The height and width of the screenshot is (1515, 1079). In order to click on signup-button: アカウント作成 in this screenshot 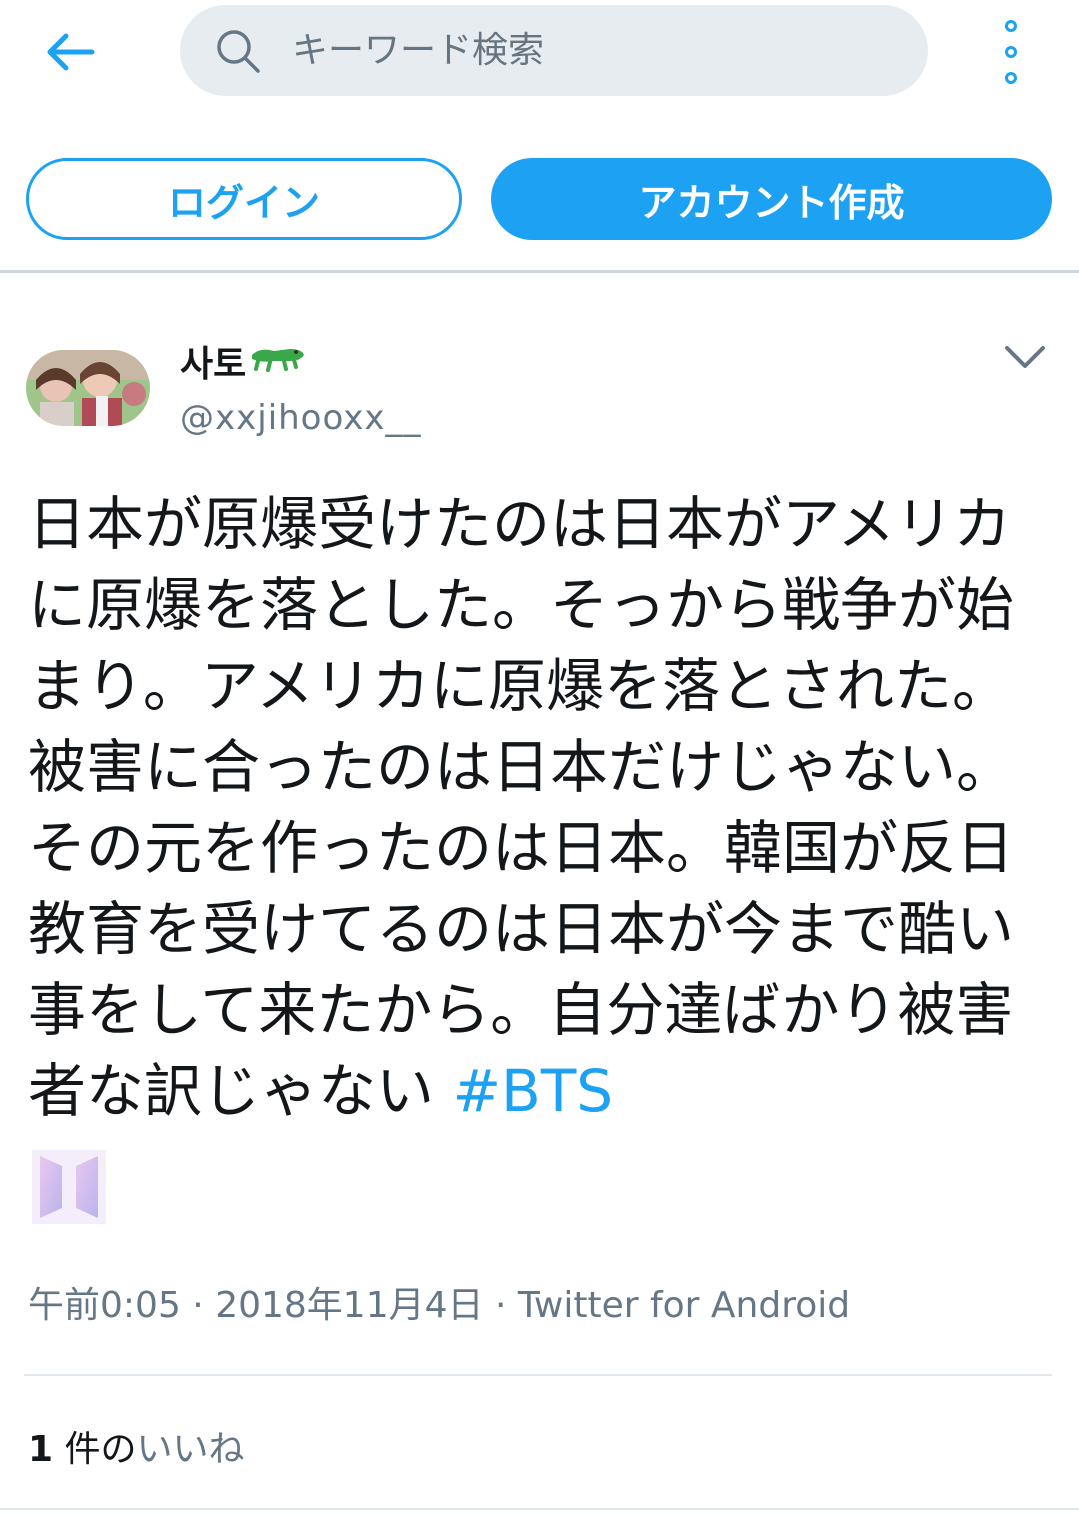, I will do `click(771, 199)`.